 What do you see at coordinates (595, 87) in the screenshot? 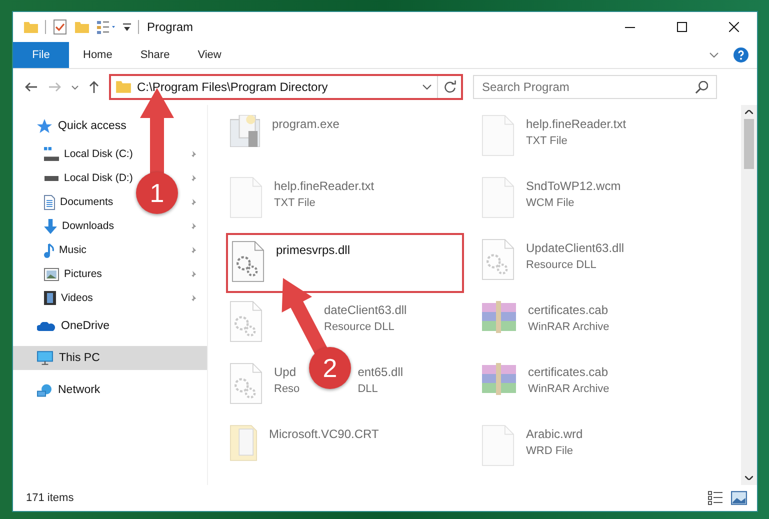
I see `search-field: Search Program` at bounding box center [595, 87].